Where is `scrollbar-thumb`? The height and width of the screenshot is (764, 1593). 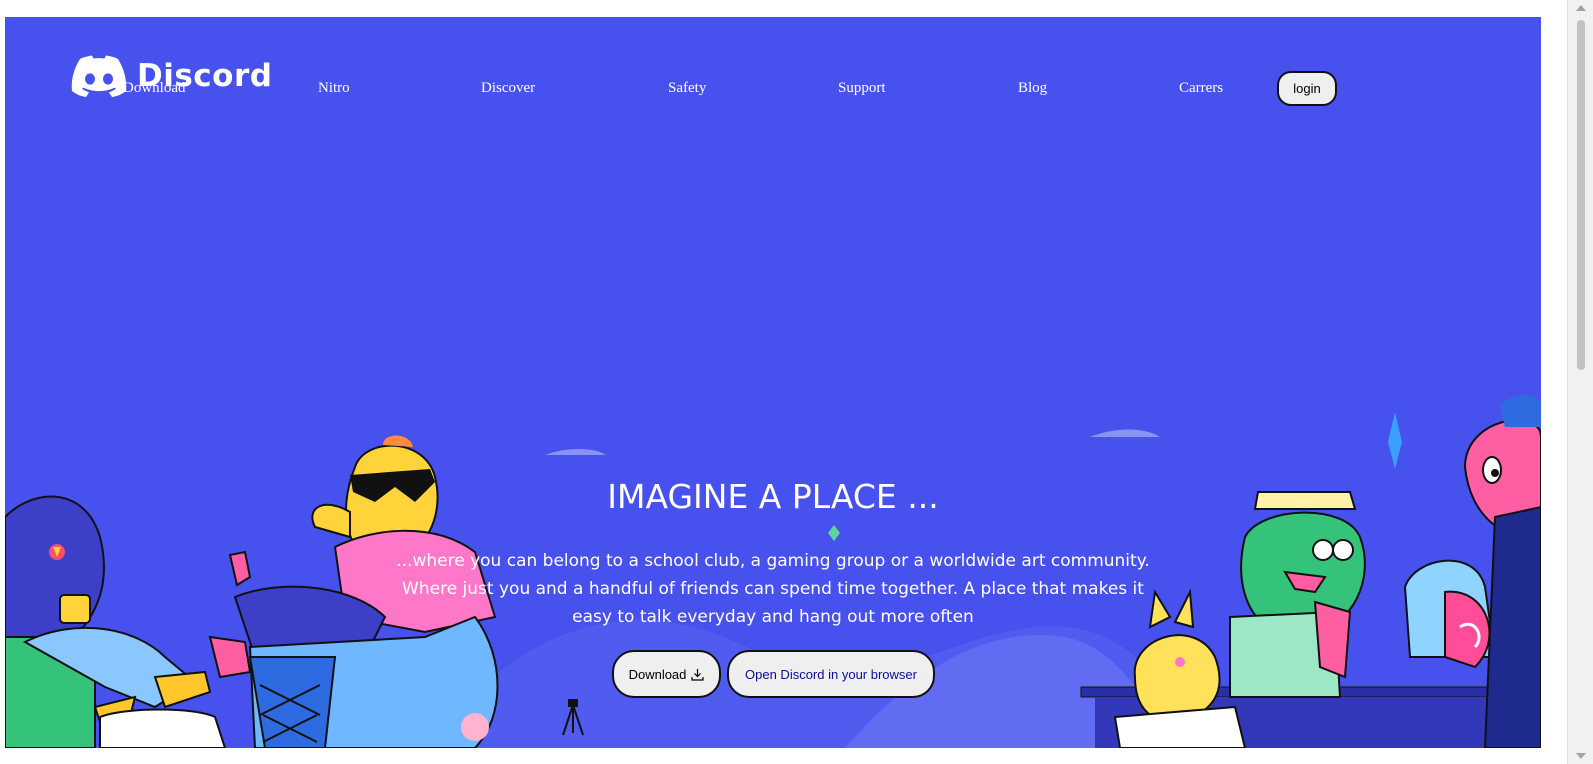
scrollbar-thumb is located at coordinates (1581, 195).